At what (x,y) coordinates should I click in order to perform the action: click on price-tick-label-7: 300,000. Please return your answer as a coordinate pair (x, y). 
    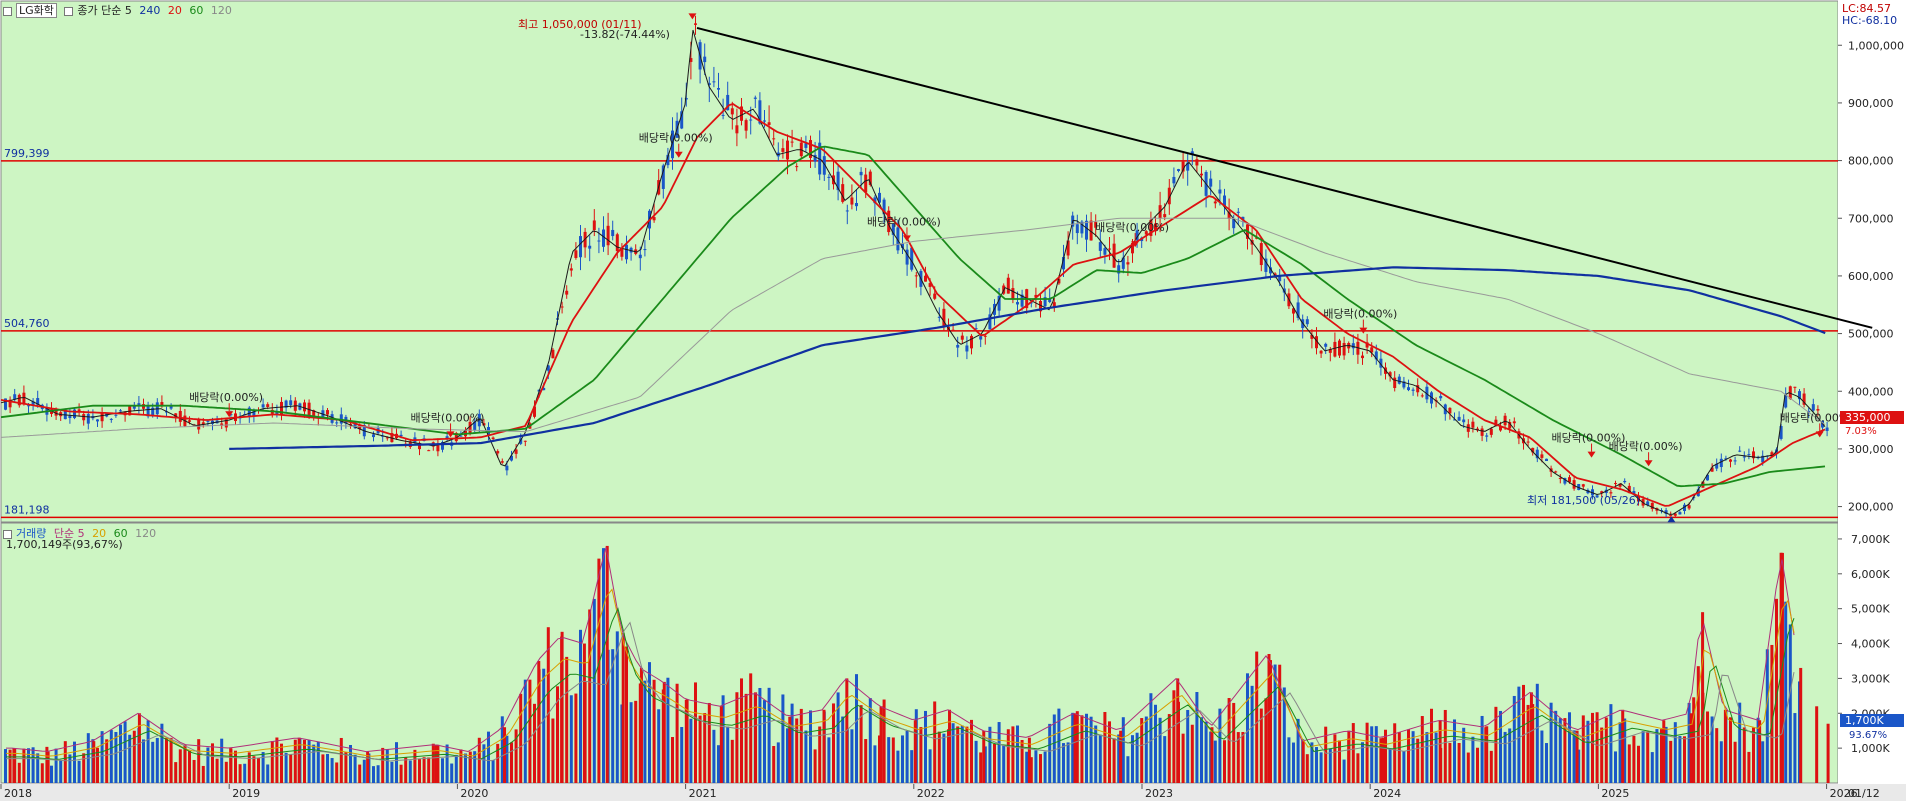
    Looking at the image, I should click on (1871, 449).